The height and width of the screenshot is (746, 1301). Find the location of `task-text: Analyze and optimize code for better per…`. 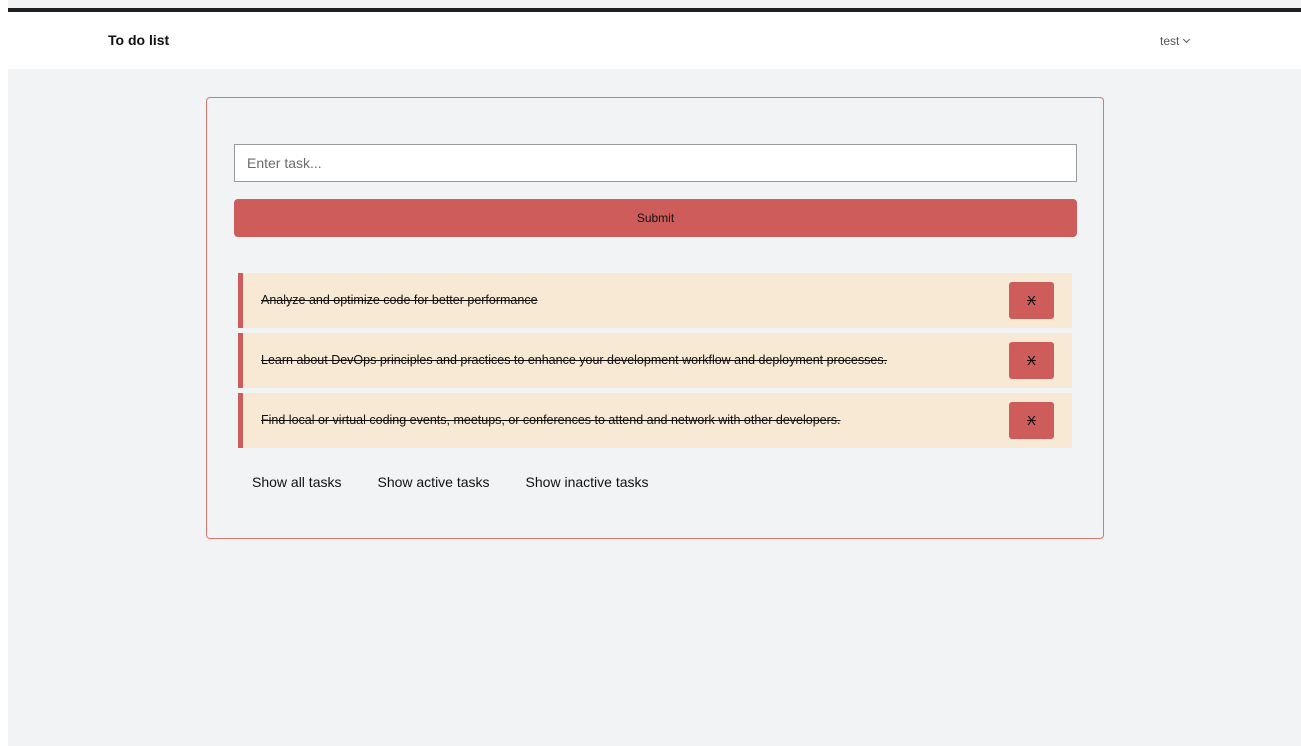

task-text: Analyze and optimize code for better per… is located at coordinates (399, 300).